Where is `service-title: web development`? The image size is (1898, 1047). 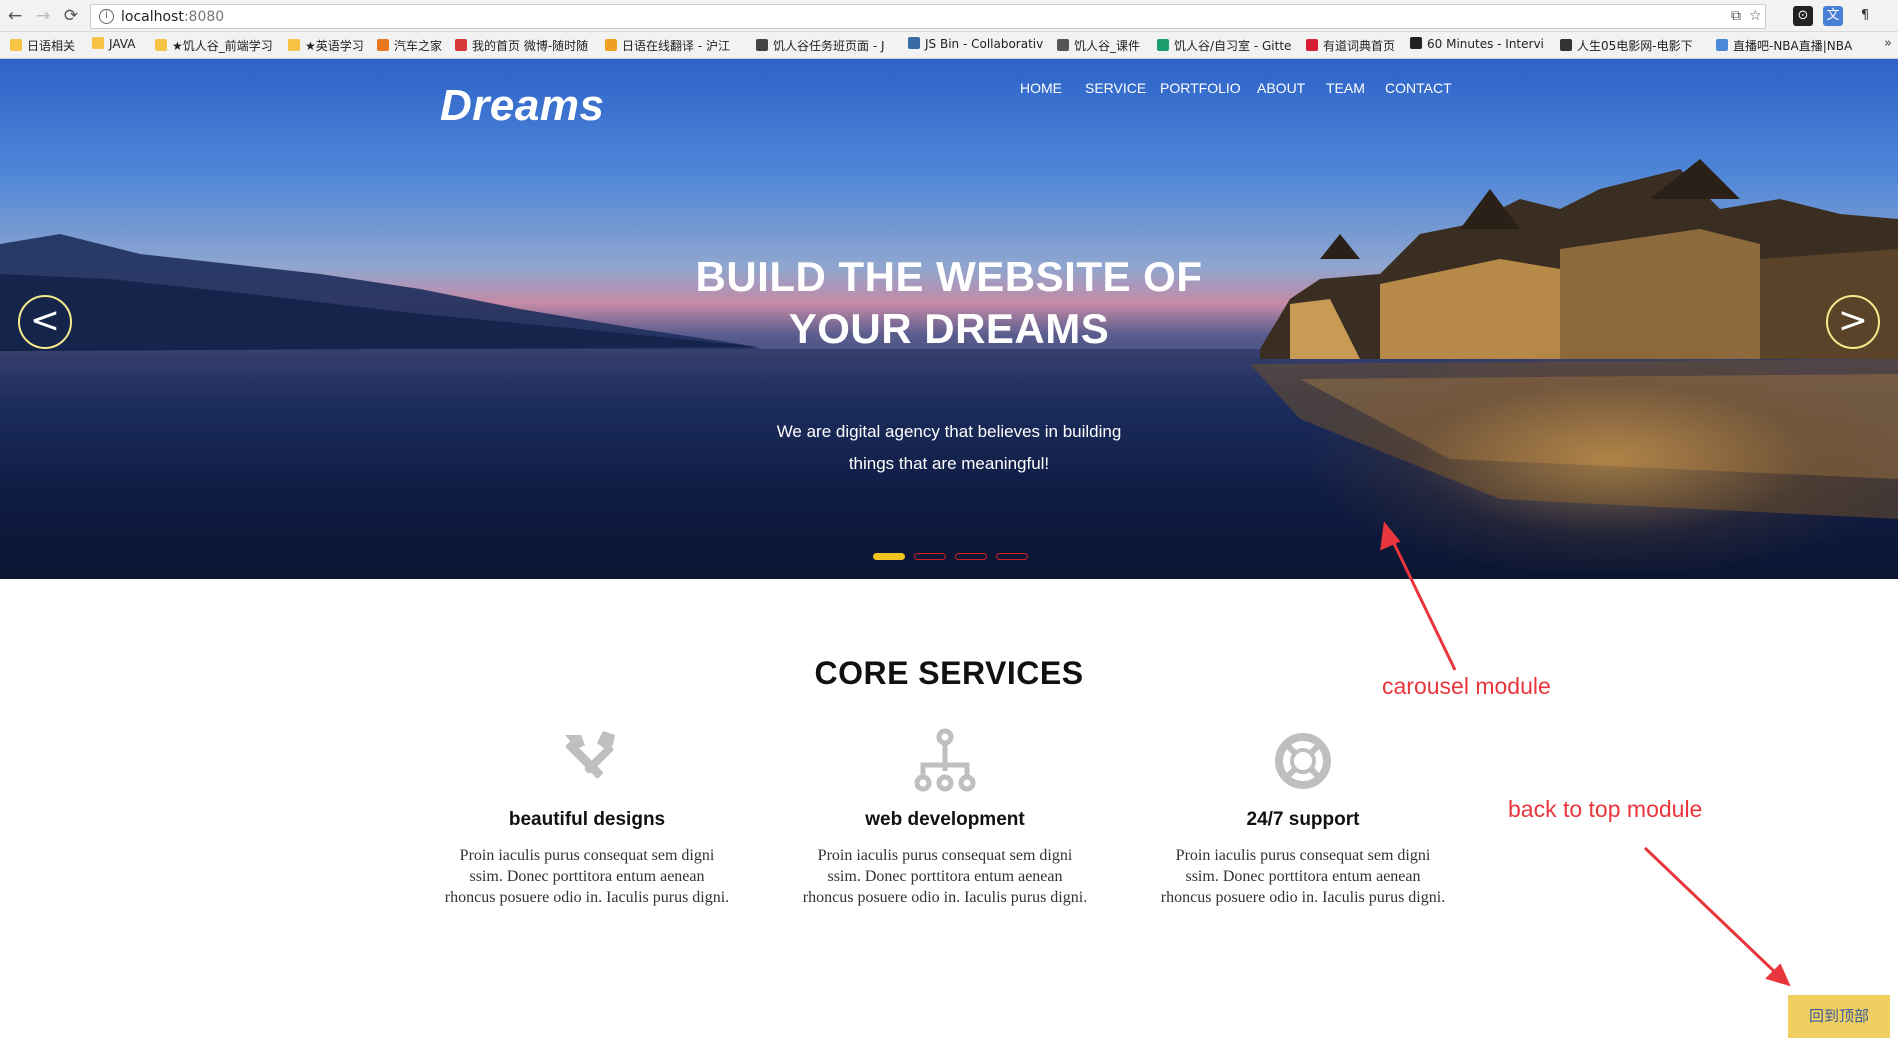
service-title: web development is located at coordinates (945, 819).